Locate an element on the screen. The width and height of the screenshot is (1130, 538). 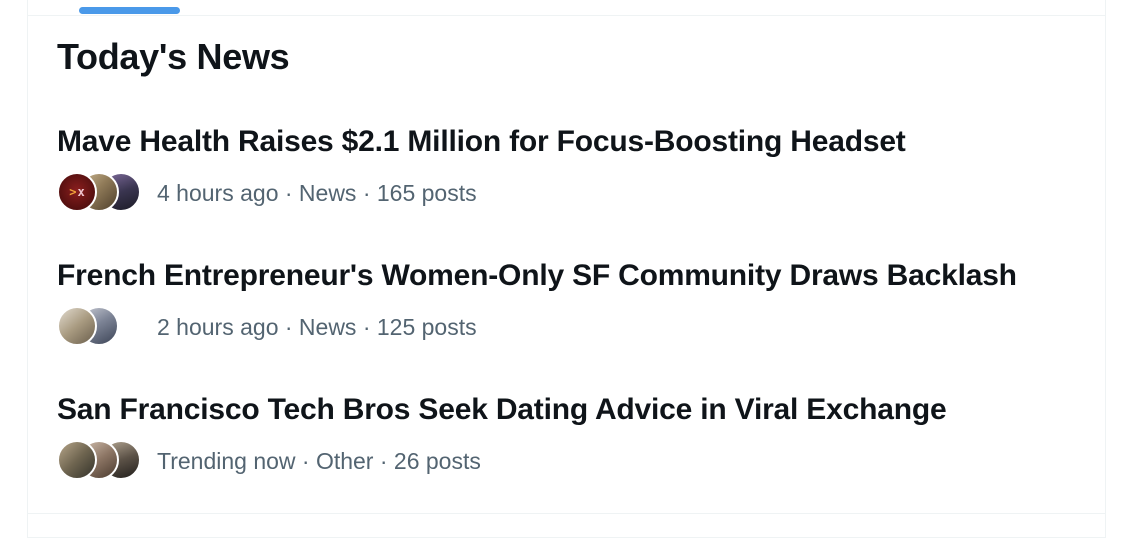
section-title: Today's News is located at coordinates (173, 56).